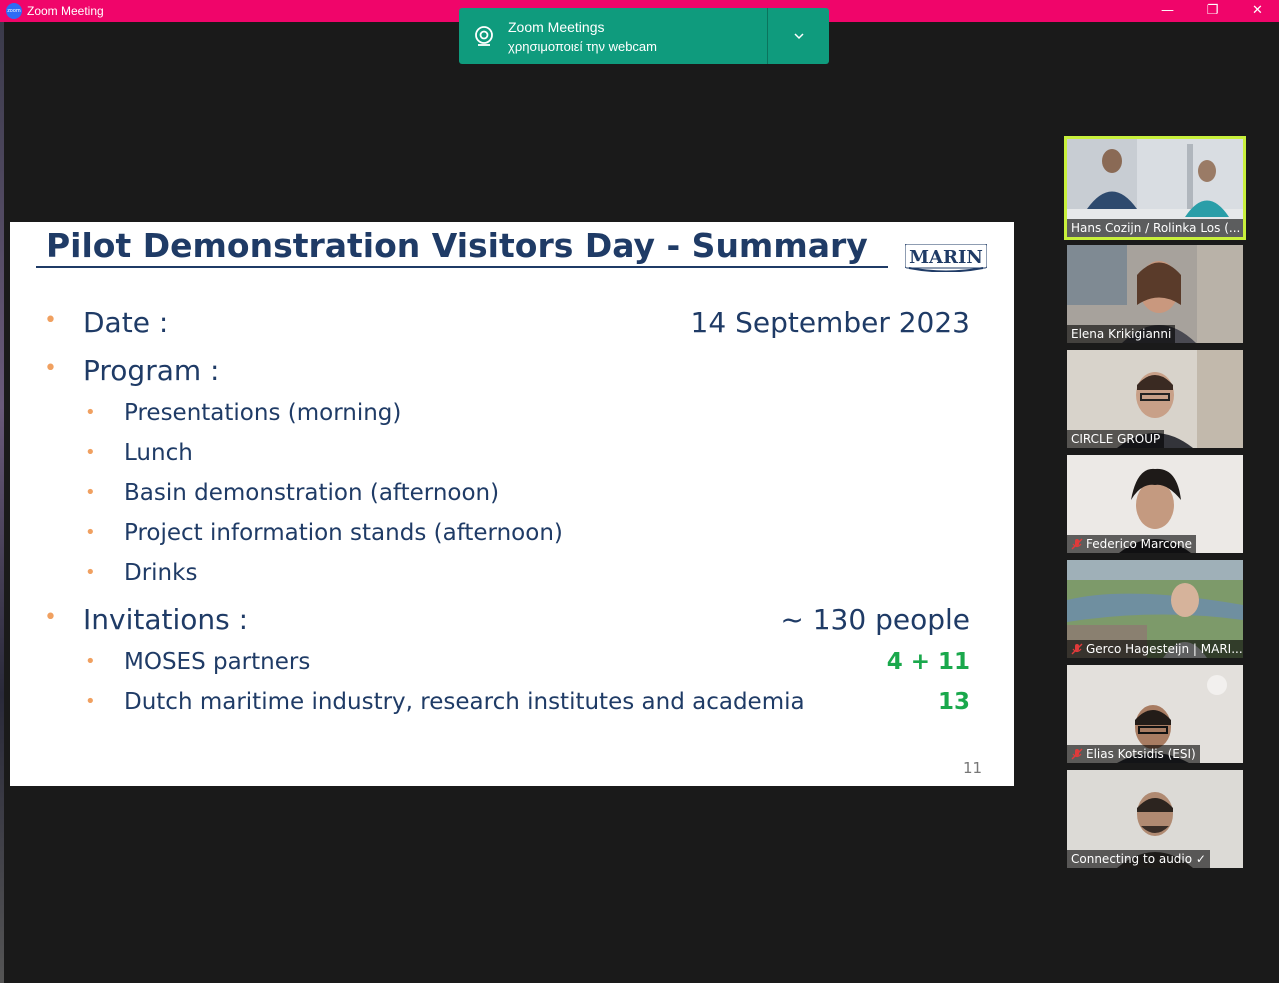  What do you see at coordinates (1138, 859) in the screenshot?
I see `participant-name: Connecting to audio ✓` at bounding box center [1138, 859].